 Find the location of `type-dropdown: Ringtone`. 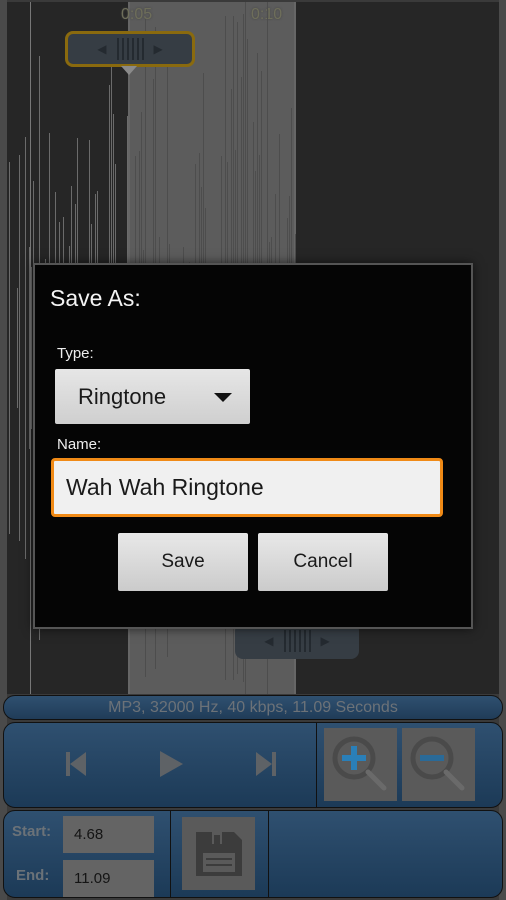

type-dropdown: Ringtone is located at coordinates (152, 396).